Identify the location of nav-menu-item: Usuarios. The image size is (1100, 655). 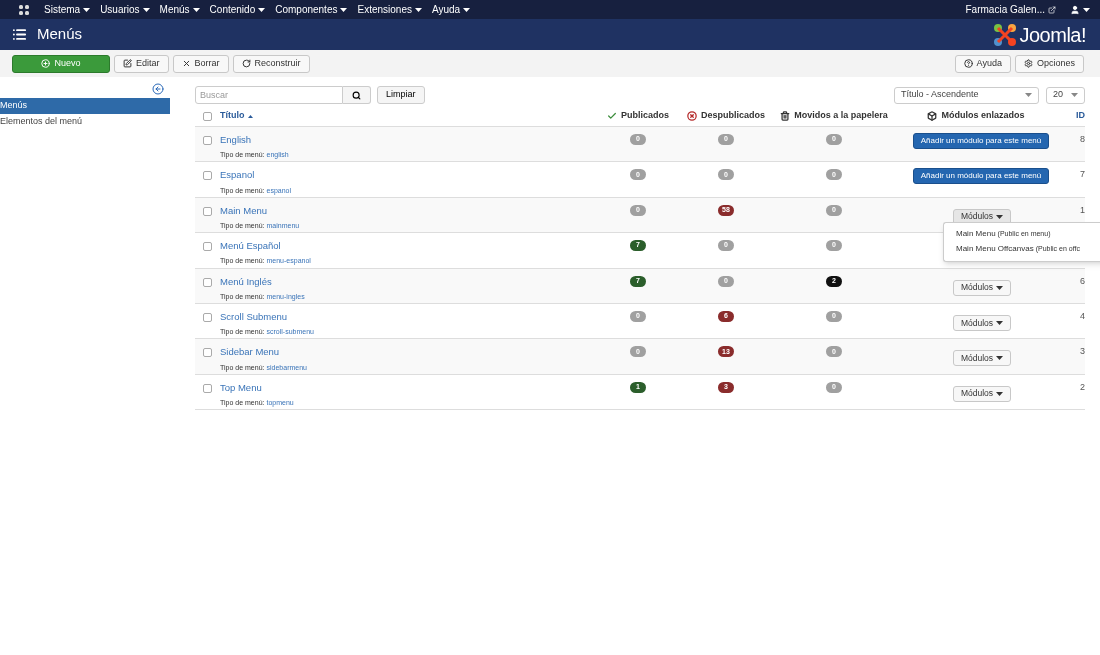
(125, 9).